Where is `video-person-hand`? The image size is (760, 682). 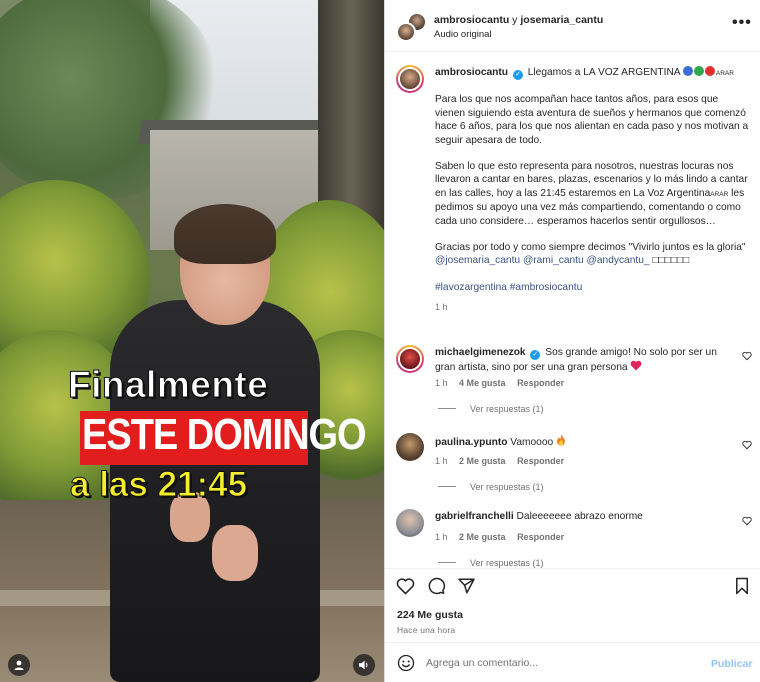 video-person-hand is located at coordinates (235, 553).